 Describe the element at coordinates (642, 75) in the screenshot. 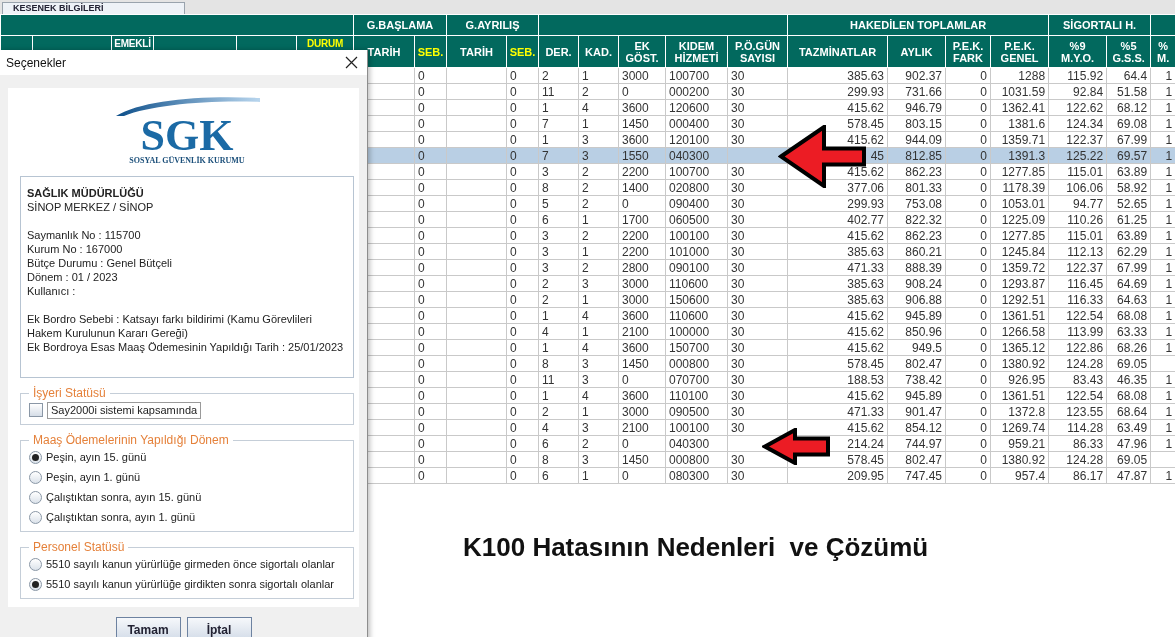

I see `table-cell: 3000` at that location.